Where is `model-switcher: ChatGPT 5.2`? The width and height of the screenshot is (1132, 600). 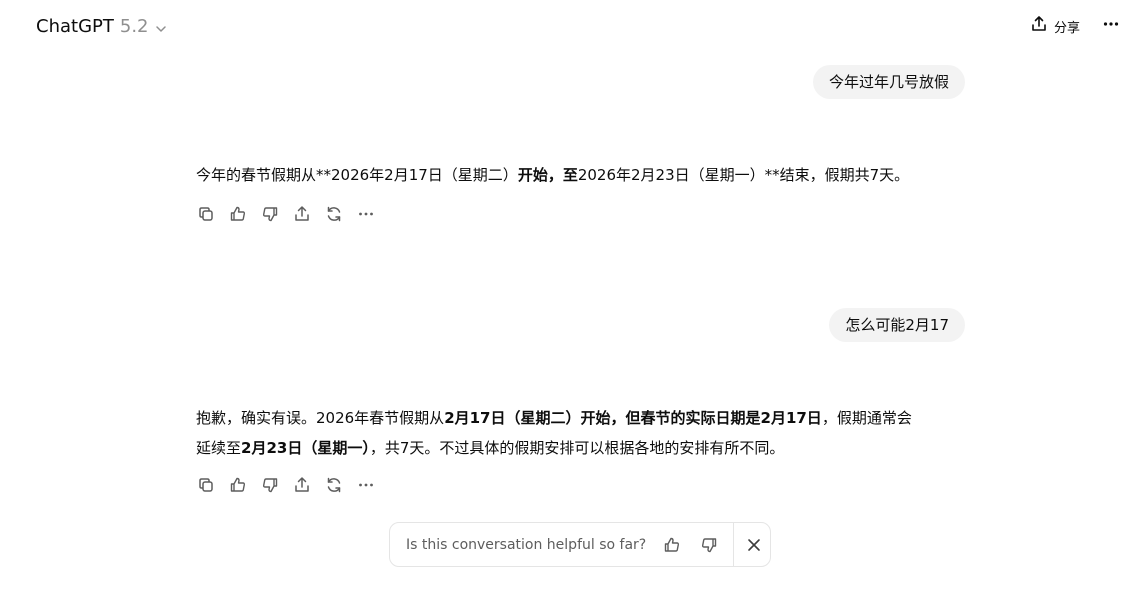
model-switcher: ChatGPT 5.2 is located at coordinates (101, 26).